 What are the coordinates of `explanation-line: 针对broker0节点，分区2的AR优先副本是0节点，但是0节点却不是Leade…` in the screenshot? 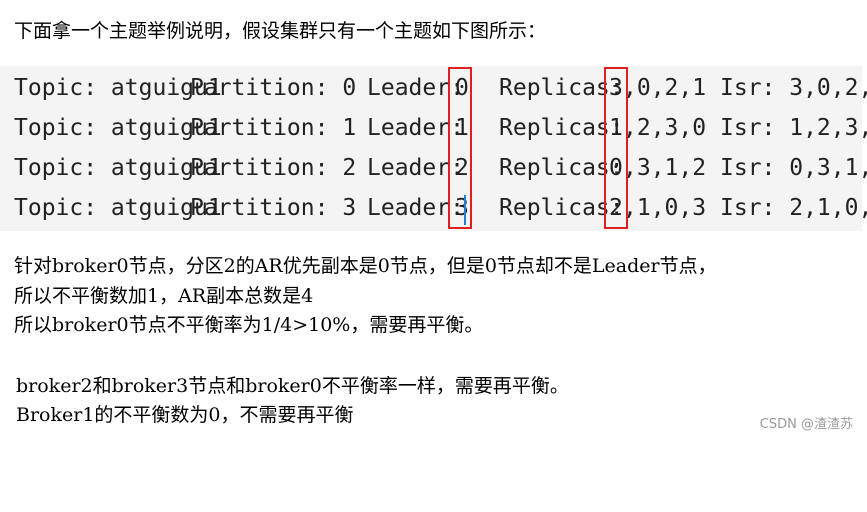 It's located at (365, 266).